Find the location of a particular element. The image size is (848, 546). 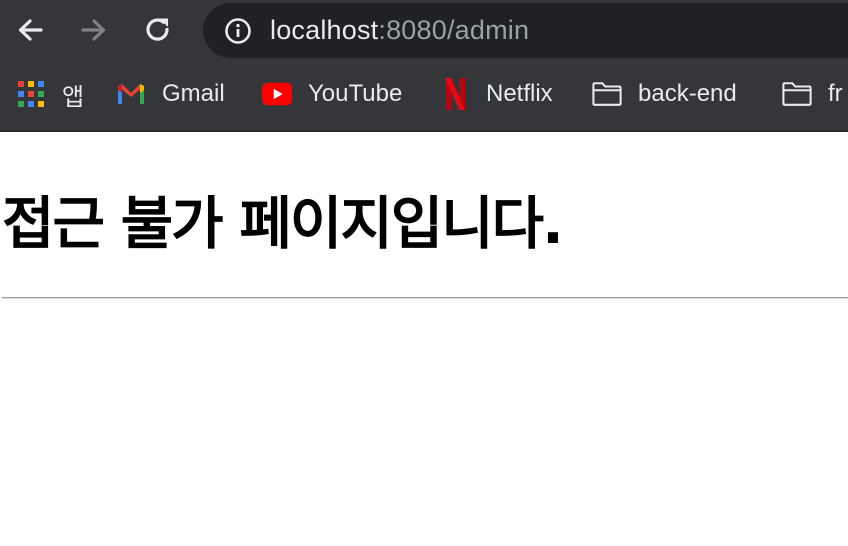

browser-toolbar: localhost:8080/admin is located at coordinates (424, 31).